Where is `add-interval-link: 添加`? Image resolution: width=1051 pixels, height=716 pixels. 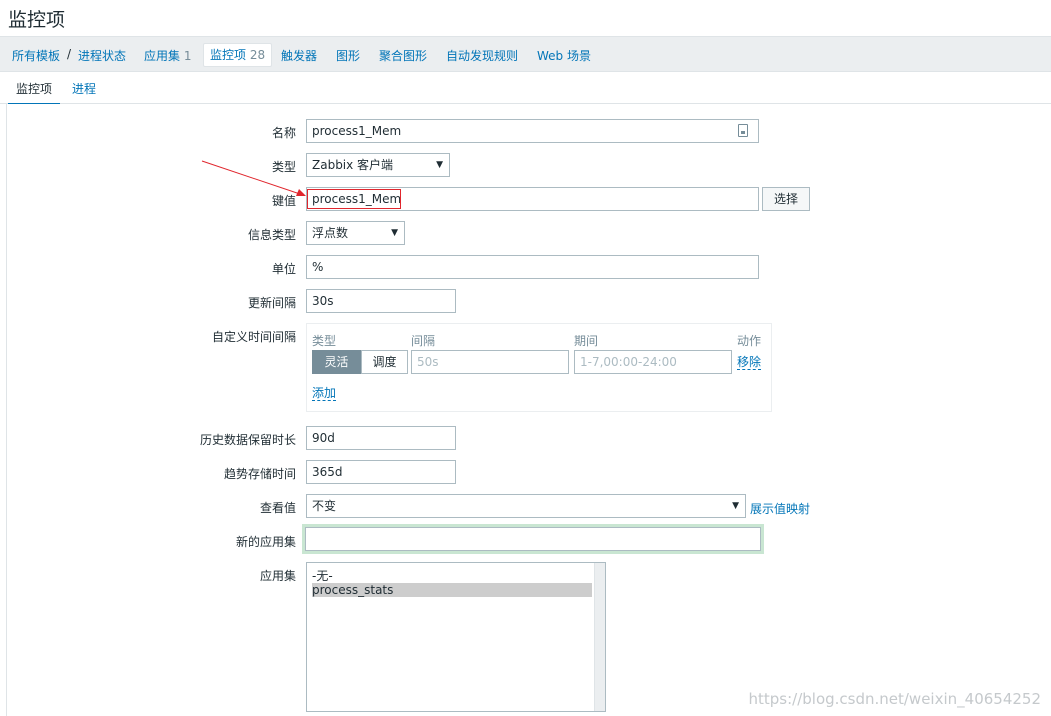
add-interval-link: 添加 is located at coordinates (324, 393).